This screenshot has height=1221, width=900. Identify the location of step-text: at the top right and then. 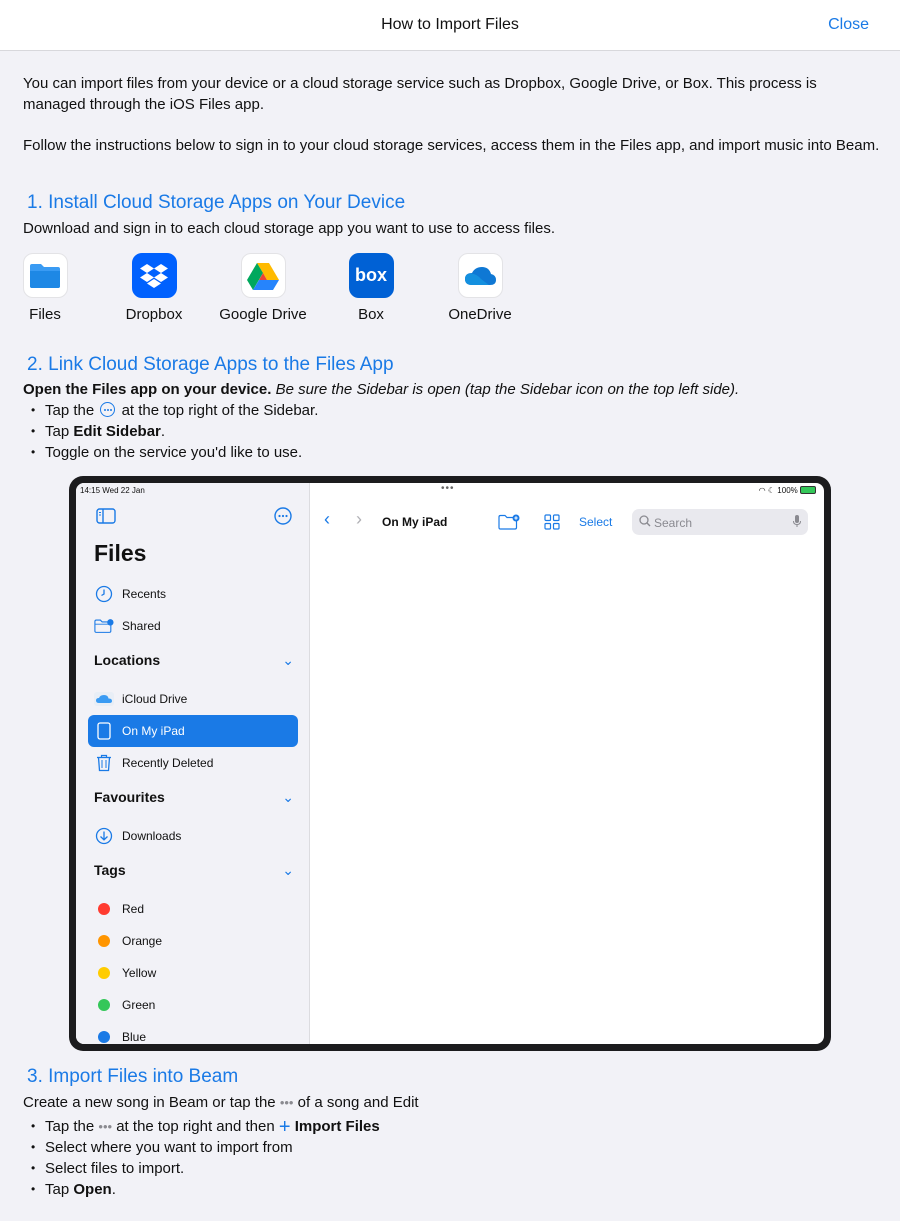
(195, 1126).